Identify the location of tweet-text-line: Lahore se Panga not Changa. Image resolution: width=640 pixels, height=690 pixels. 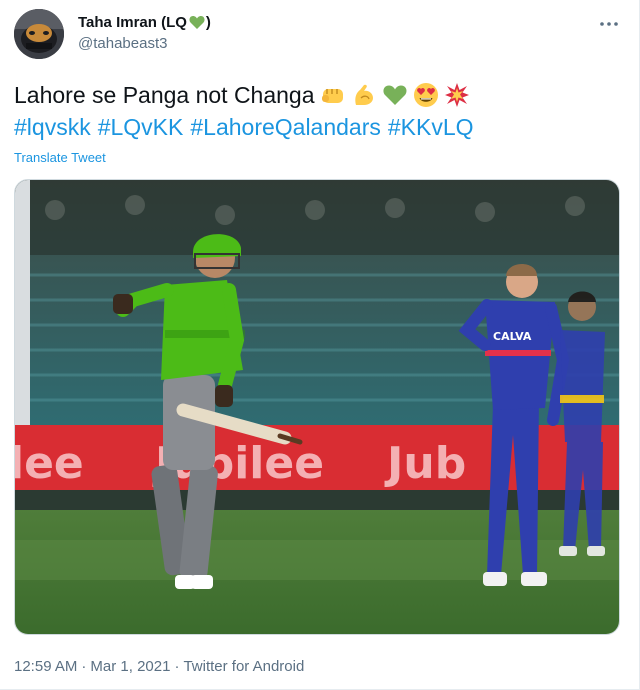
(314, 95).